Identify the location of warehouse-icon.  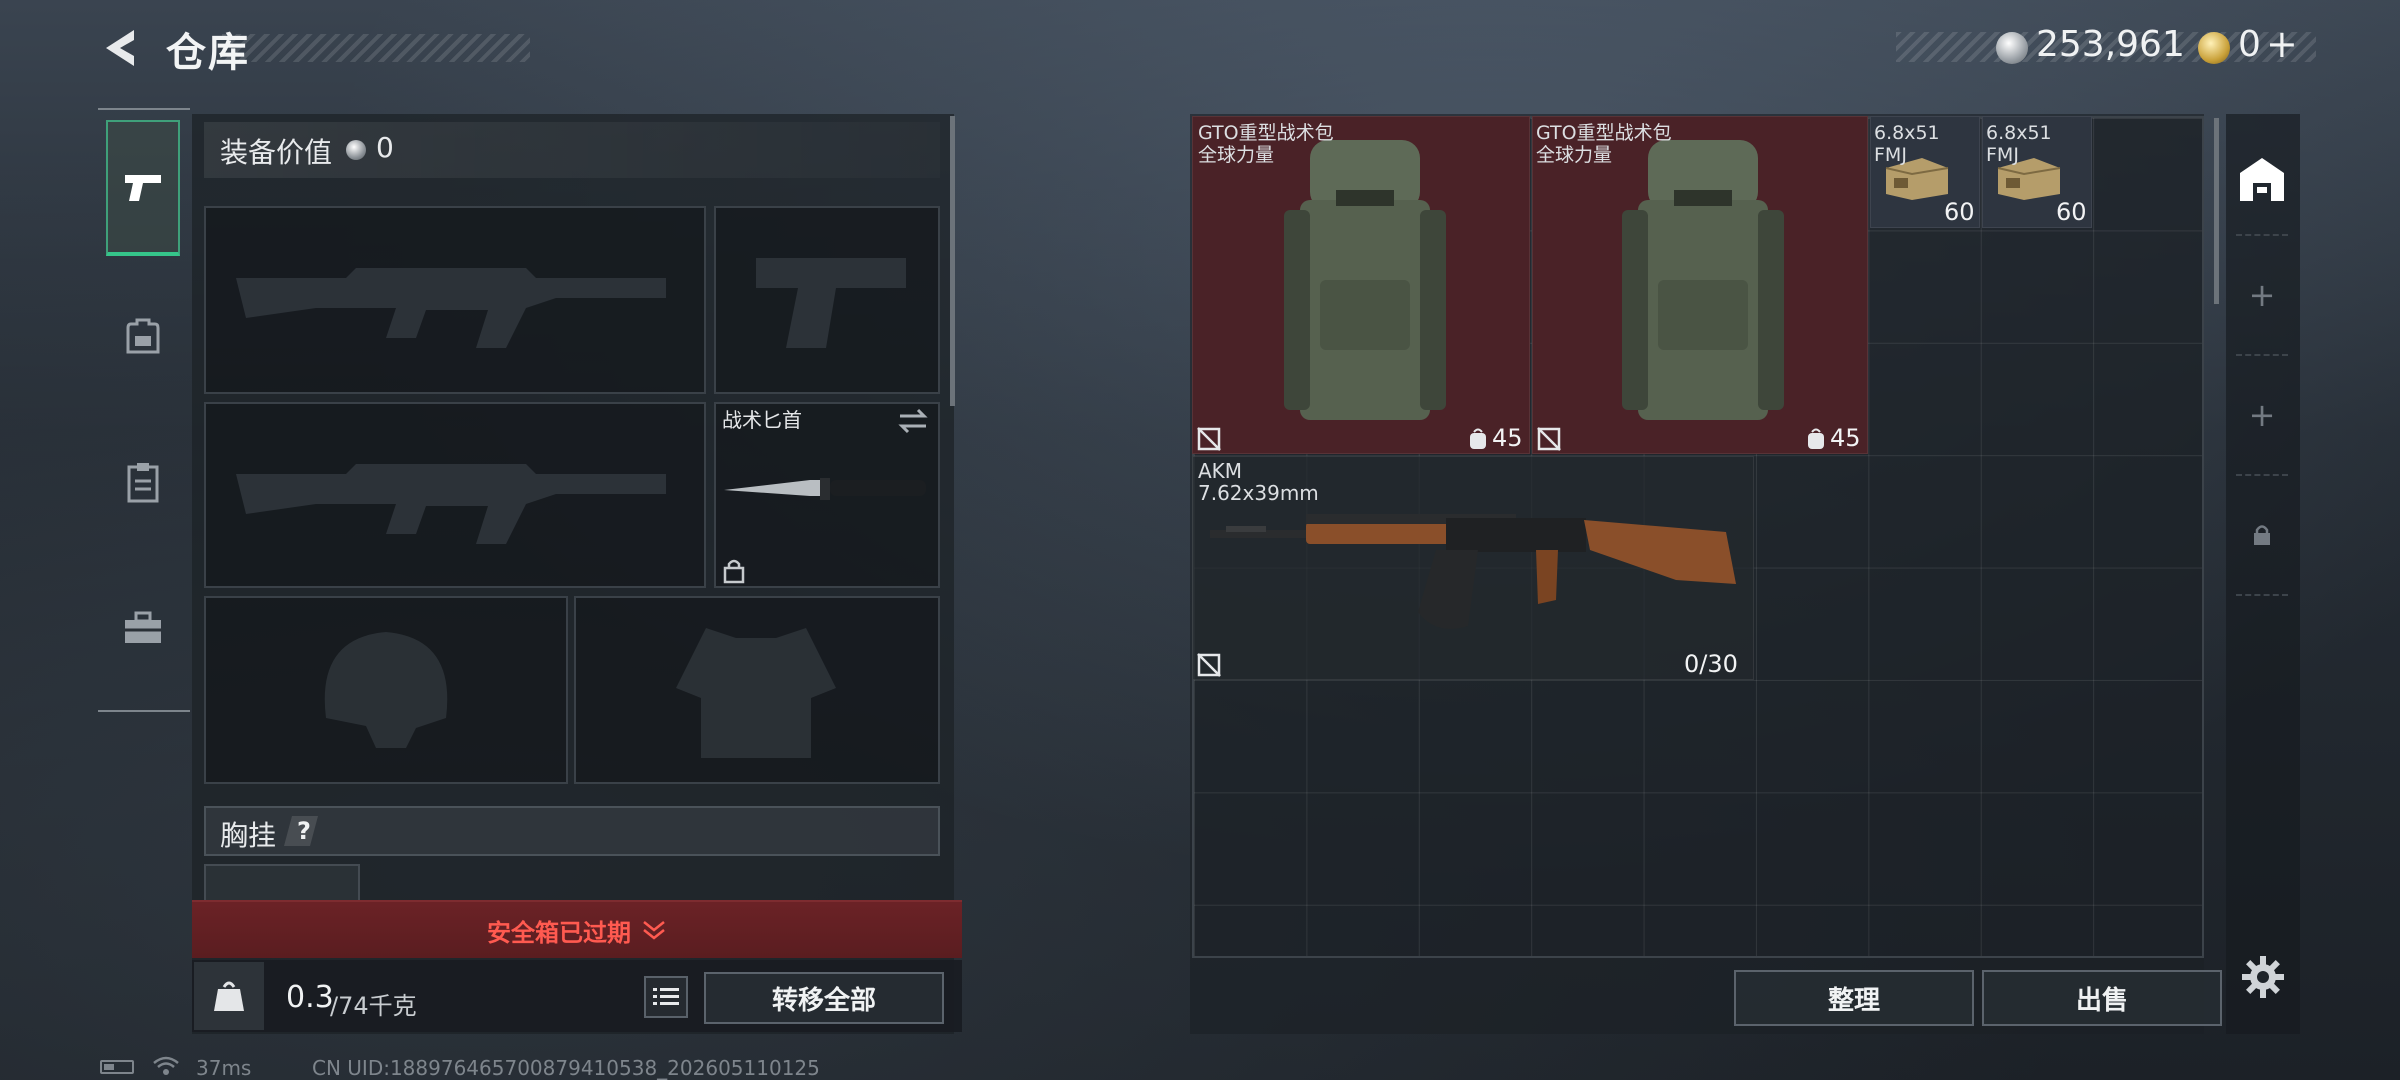
(2262, 179).